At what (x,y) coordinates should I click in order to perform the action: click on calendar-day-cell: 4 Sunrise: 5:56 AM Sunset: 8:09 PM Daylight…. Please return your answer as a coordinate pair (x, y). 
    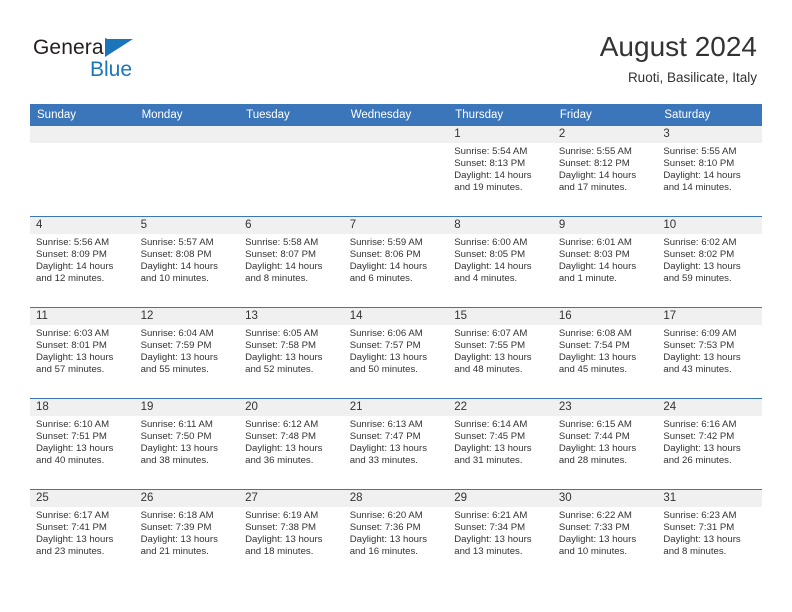
    Looking at the image, I should click on (82, 262).